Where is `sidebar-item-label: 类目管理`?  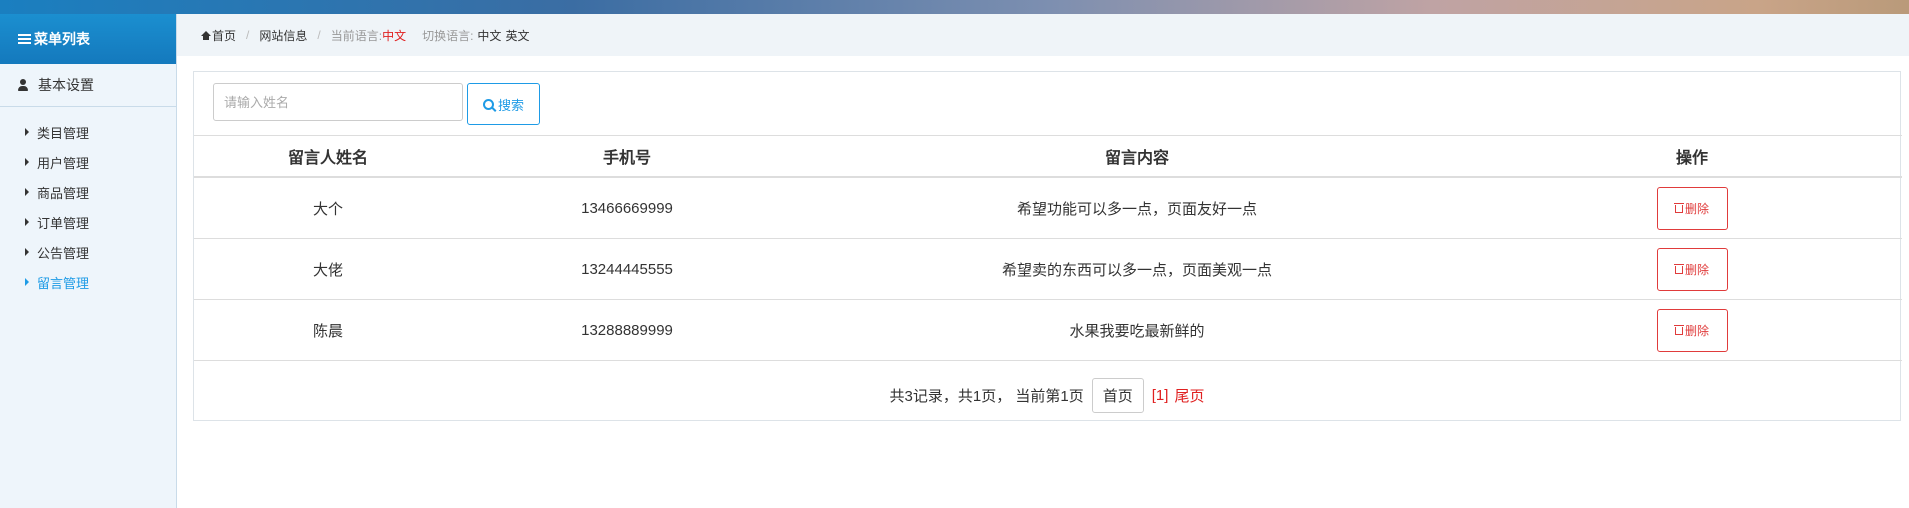 sidebar-item-label: 类目管理 is located at coordinates (63, 133).